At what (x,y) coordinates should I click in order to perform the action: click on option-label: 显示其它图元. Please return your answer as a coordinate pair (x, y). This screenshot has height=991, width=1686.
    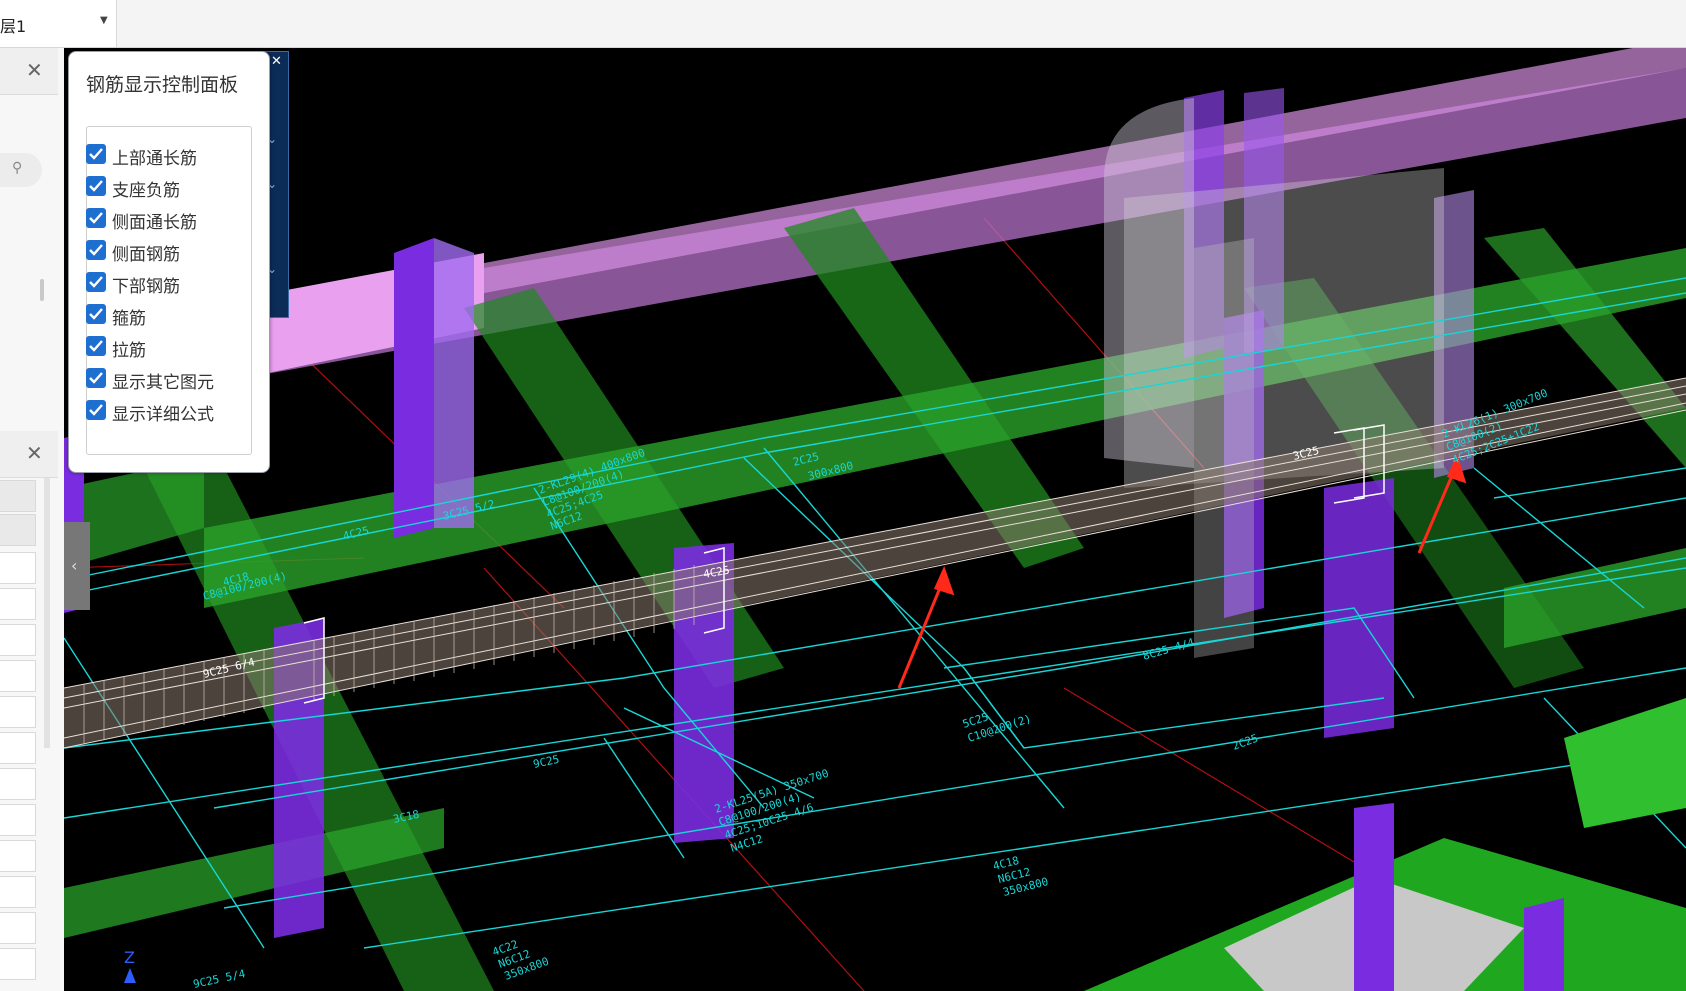
    Looking at the image, I should click on (163, 383).